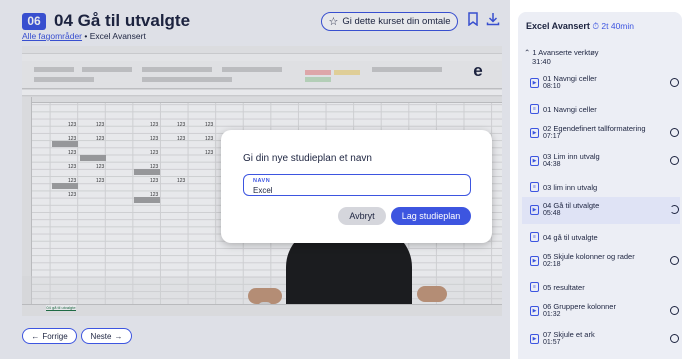 The width and height of the screenshot is (688, 359). Describe the element at coordinates (601, 210) in the screenshot. I see `lesson-item-active: ▶ 04 Gå til utvalgte 05:48` at that location.